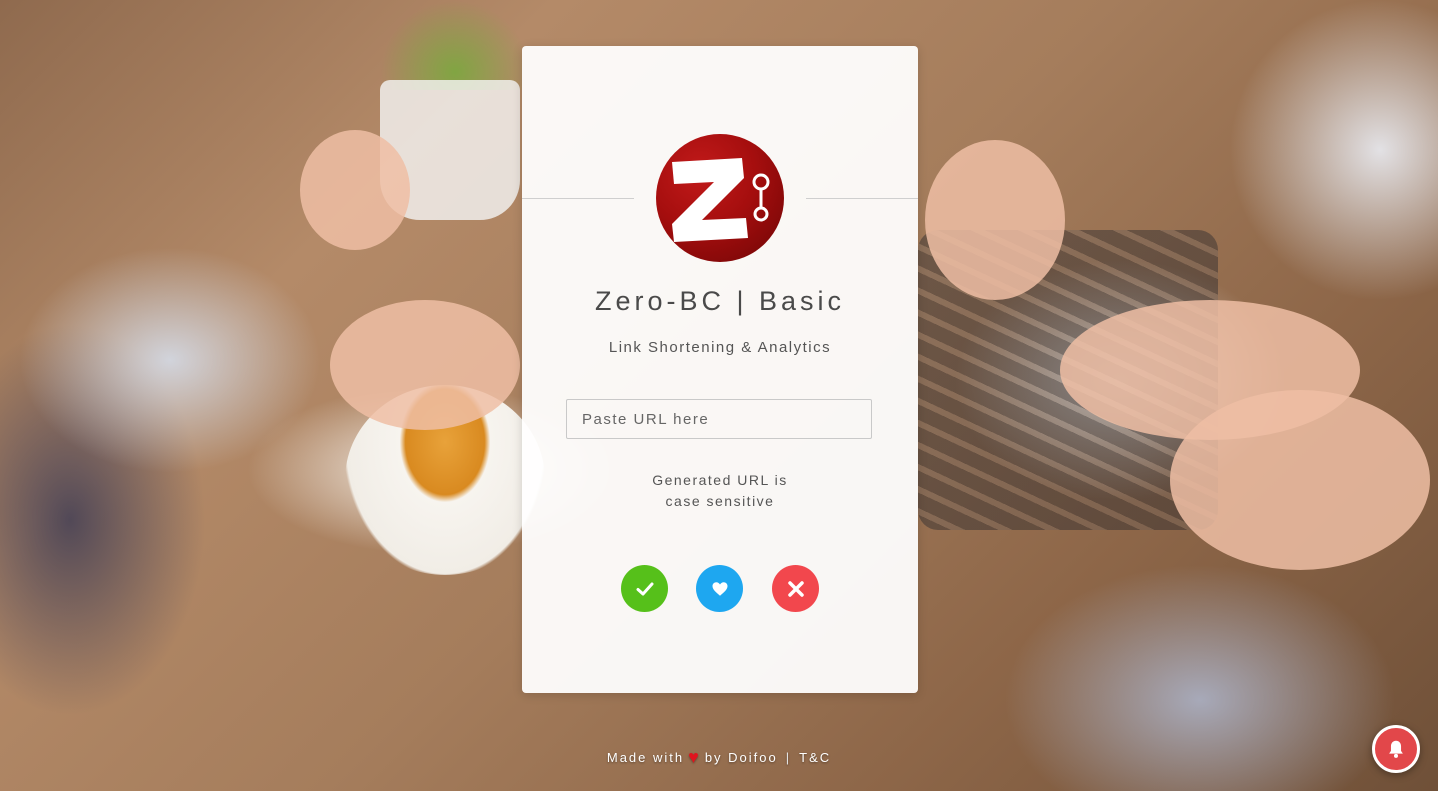 This screenshot has height=791, width=1438. What do you see at coordinates (720, 347) in the screenshot?
I see `page-subtitle: Link Shortening & Analytics` at bounding box center [720, 347].